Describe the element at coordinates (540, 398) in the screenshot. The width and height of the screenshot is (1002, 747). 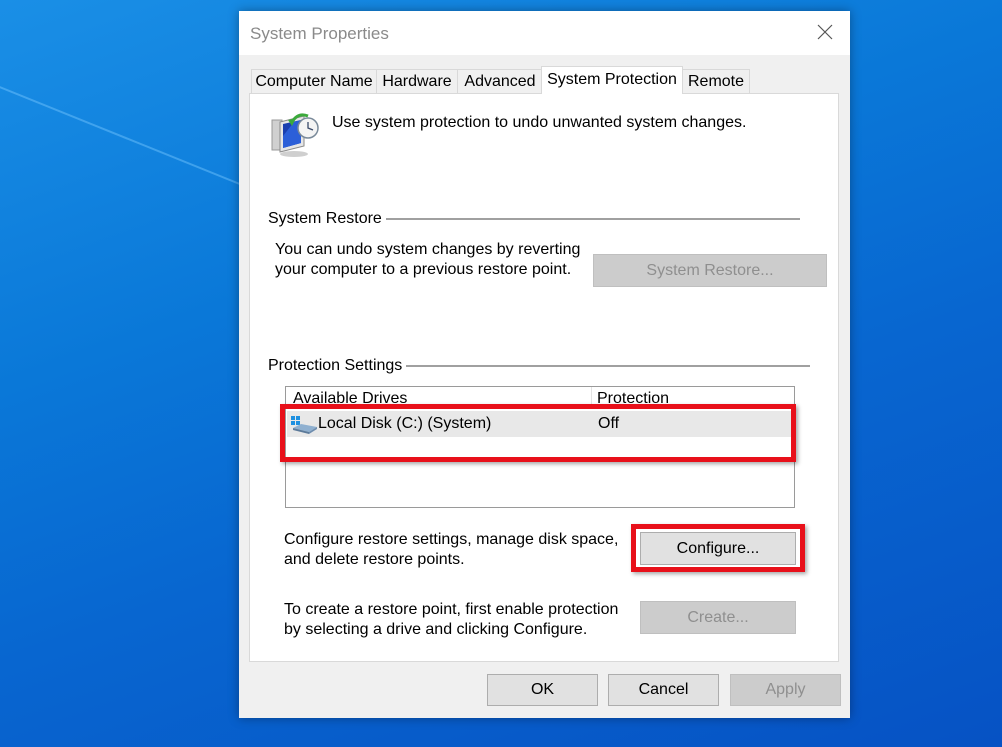
I see `drives-list-header: Available Drives Protection` at that location.